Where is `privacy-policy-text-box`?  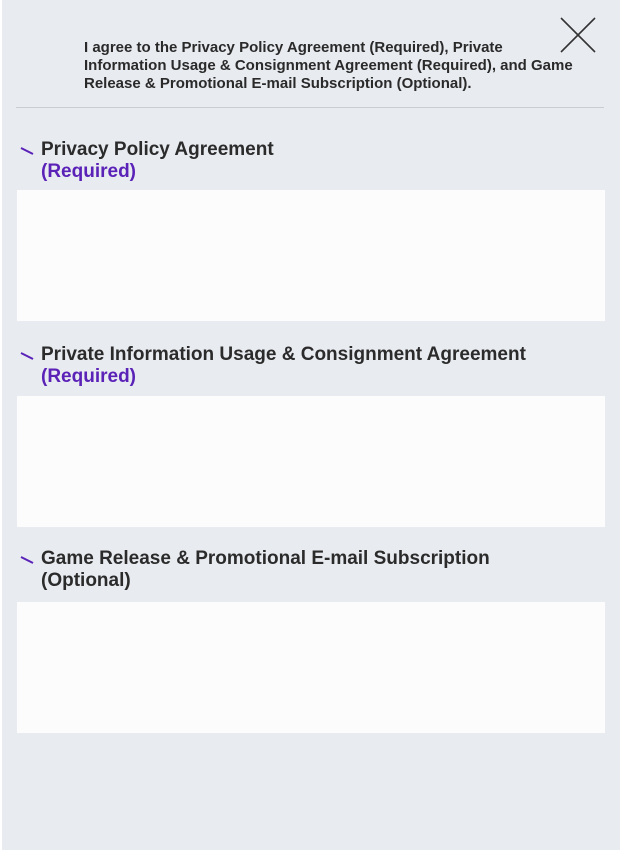 privacy-policy-text-box is located at coordinates (311, 255).